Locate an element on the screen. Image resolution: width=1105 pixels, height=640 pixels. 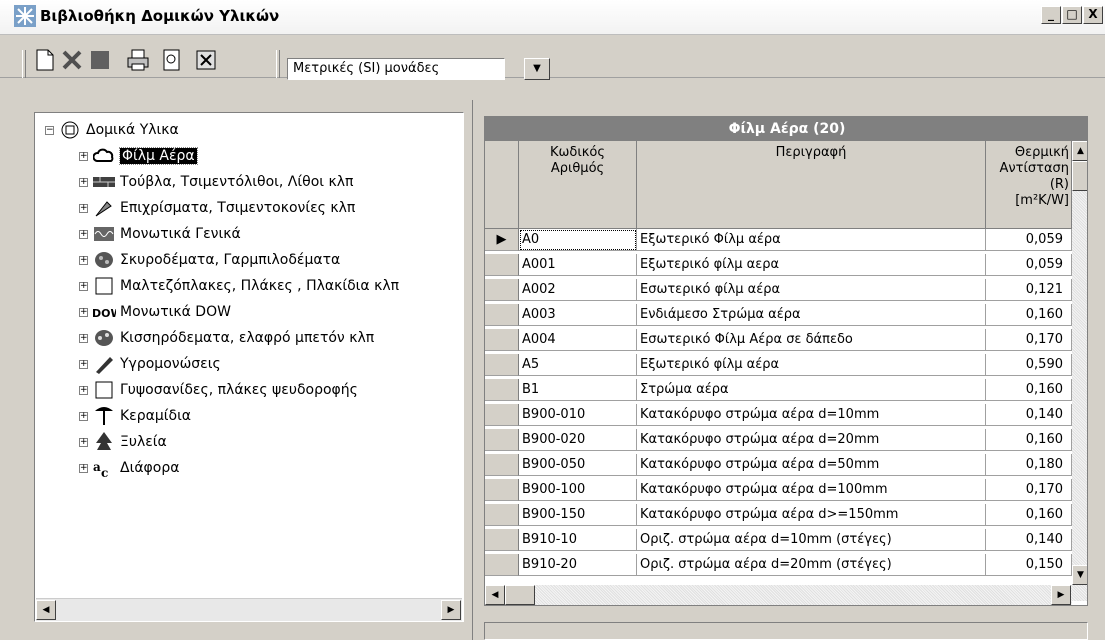
scroll-down-icon: ▼ is located at coordinates (1079, 575).